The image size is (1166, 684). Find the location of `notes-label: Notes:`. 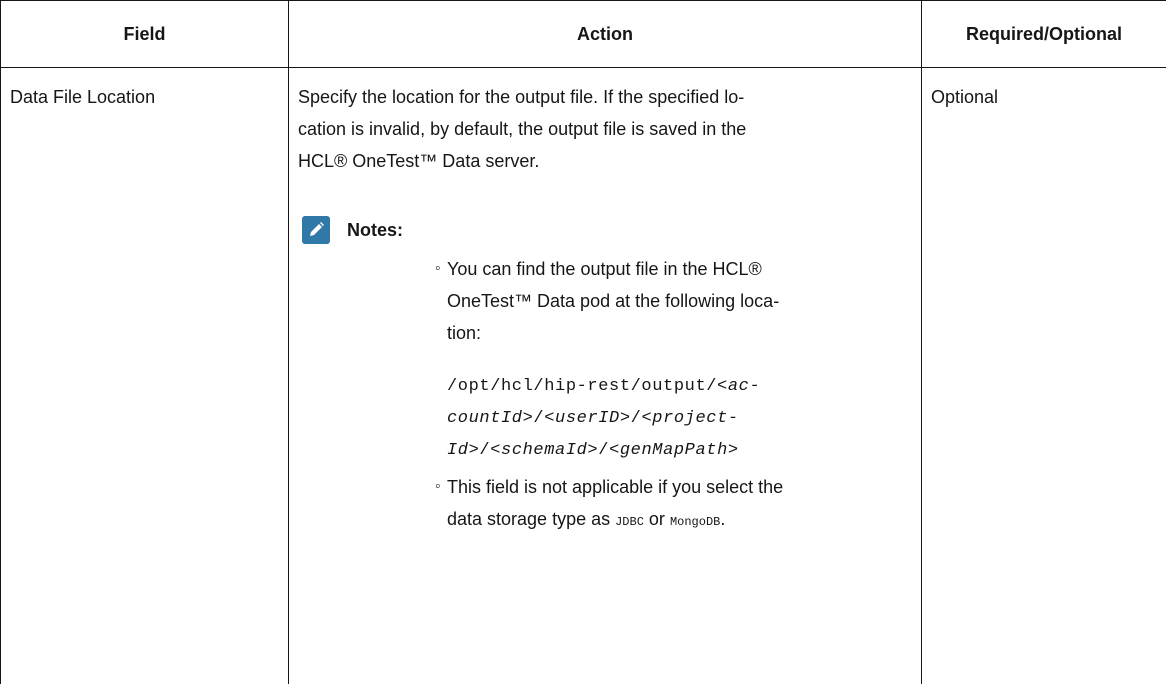

notes-label: Notes: is located at coordinates (375, 230).